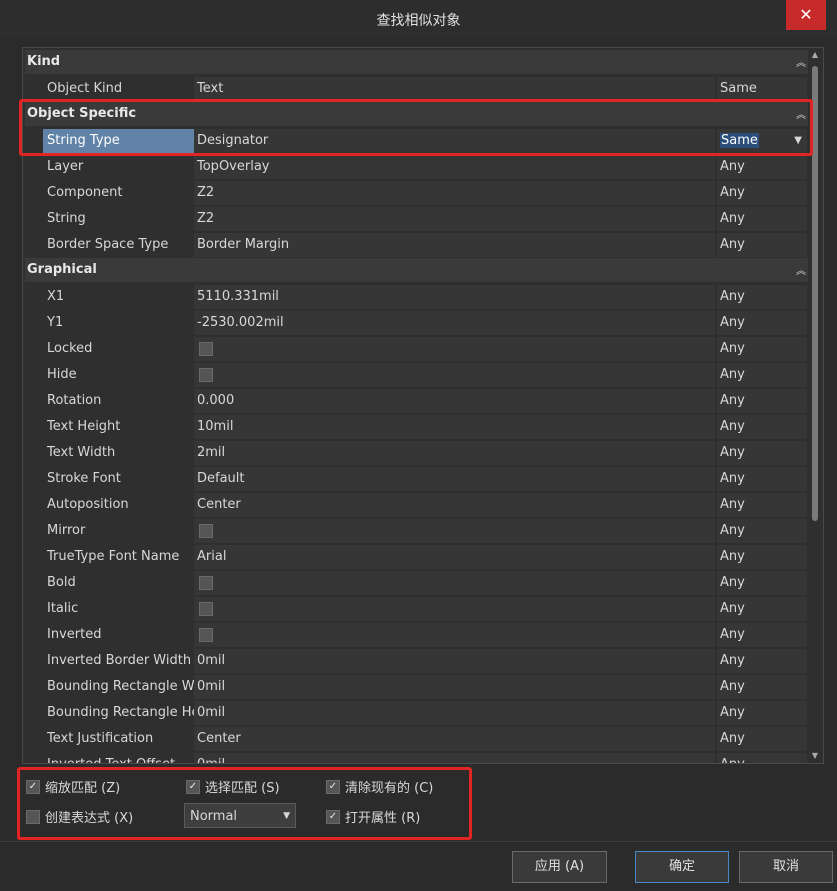 This screenshot has width=837, height=891. Describe the element at coordinates (79, 816) in the screenshot. I see `create-expression-checkbox: 创建表达式 (X)` at that location.